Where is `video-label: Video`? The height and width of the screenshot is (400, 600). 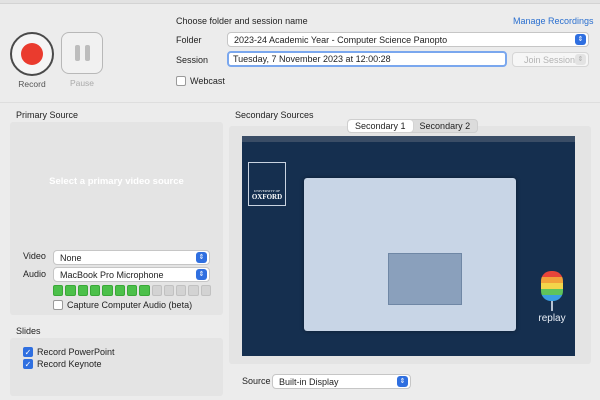
video-label: Video is located at coordinates (34, 256).